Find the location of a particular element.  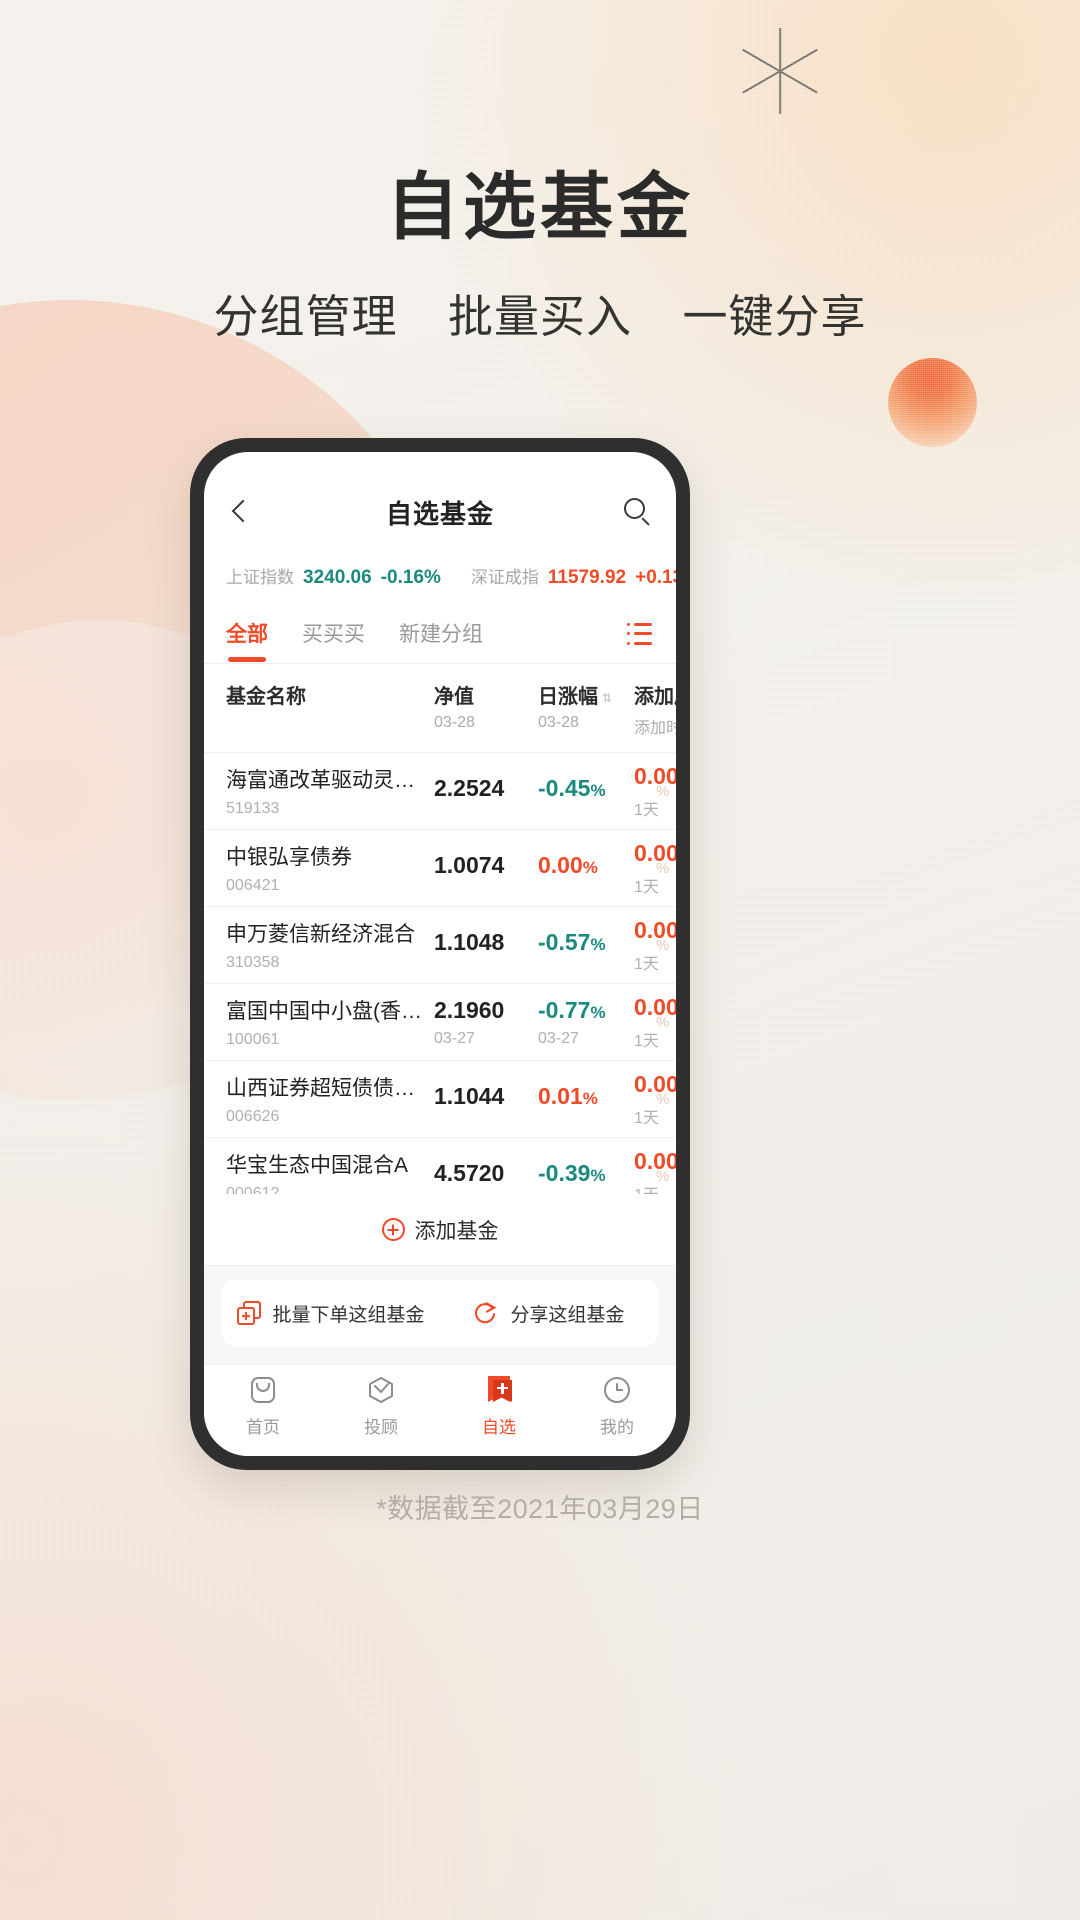

fund-change-cell: -0.57% is located at coordinates (586, 945).